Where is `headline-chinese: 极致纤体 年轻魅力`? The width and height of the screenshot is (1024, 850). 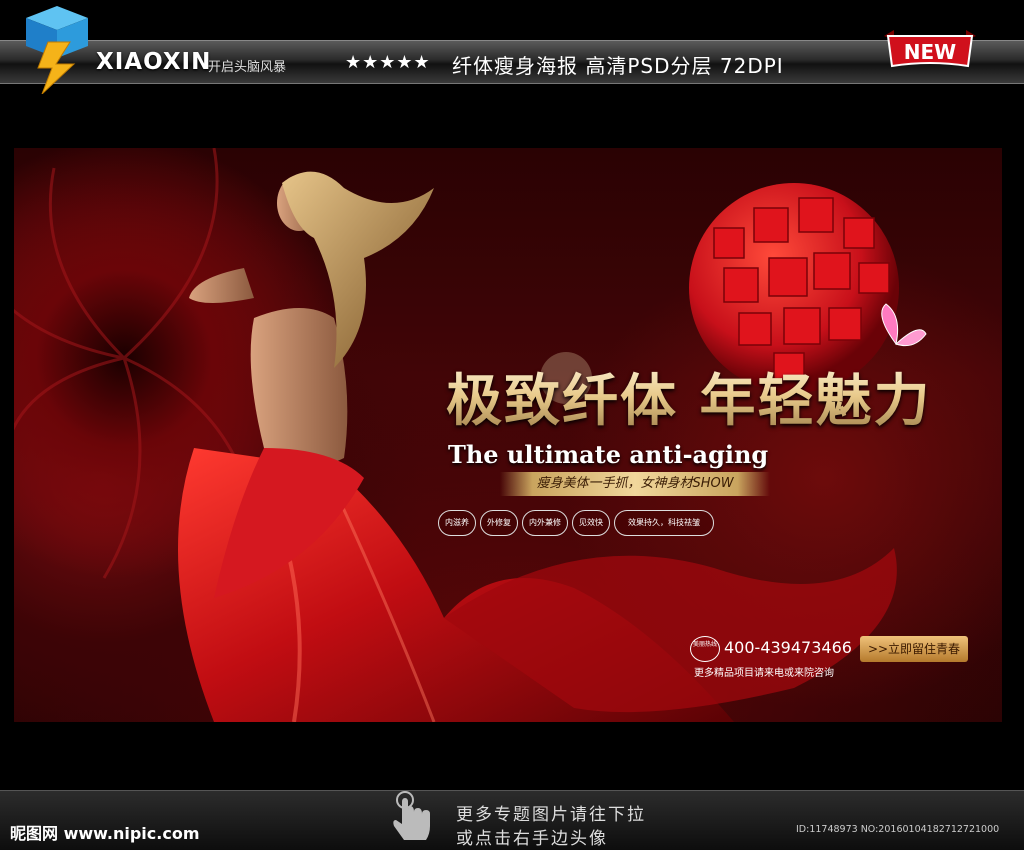 headline-chinese: 极致纤体 年轻魅力 is located at coordinates (689, 396).